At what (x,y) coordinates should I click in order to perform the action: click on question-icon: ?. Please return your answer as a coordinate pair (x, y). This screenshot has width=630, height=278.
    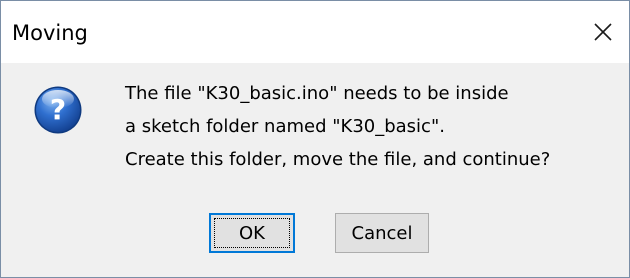
    Looking at the image, I should click on (58, 110).